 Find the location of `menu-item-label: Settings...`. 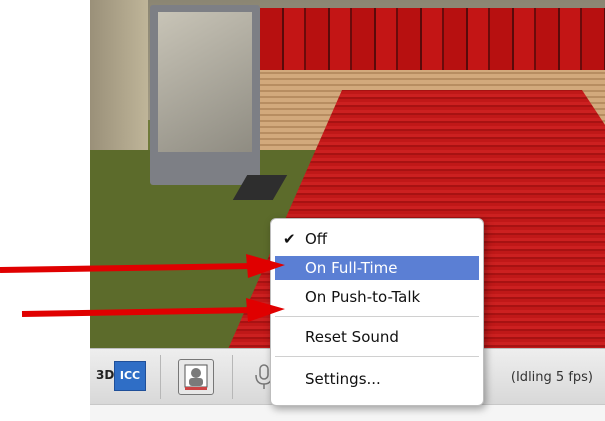

menu-item-label: Settings... is located at coordinates (343, 379).